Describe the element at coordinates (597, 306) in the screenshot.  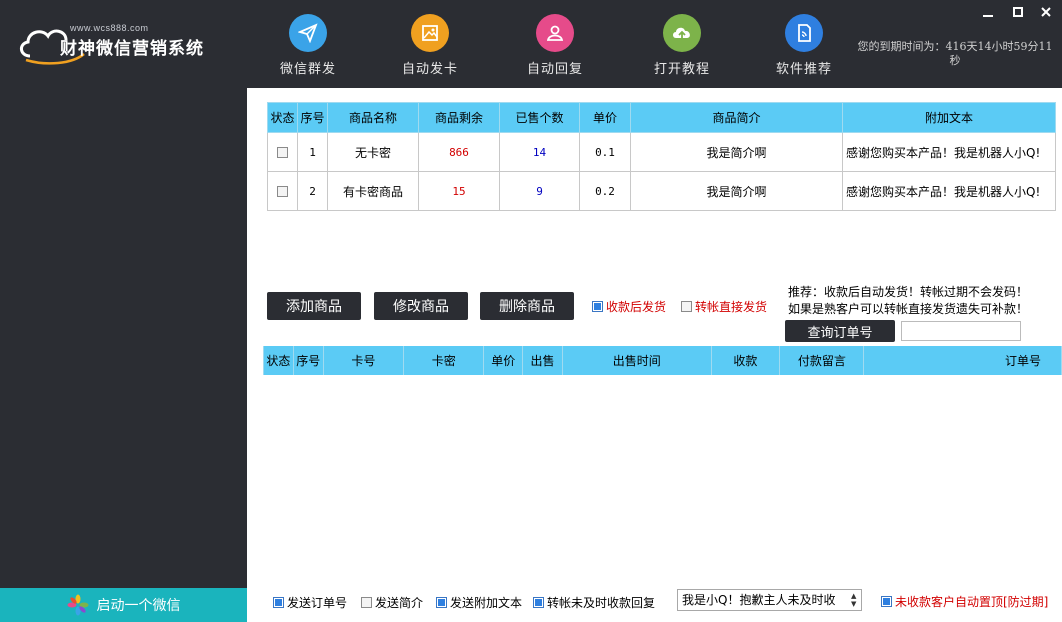
I see `ship-after-pay-checkbox` at that location.